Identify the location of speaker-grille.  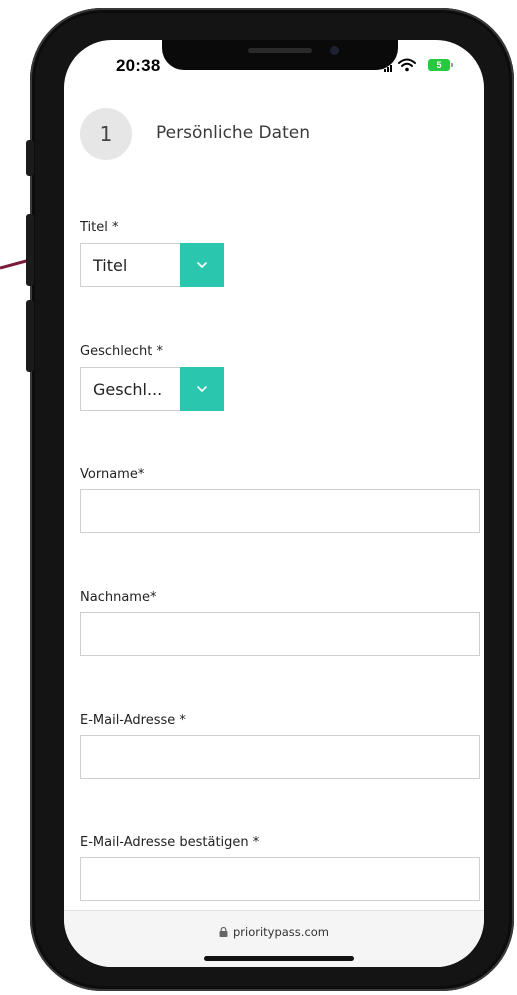
(280, 50).